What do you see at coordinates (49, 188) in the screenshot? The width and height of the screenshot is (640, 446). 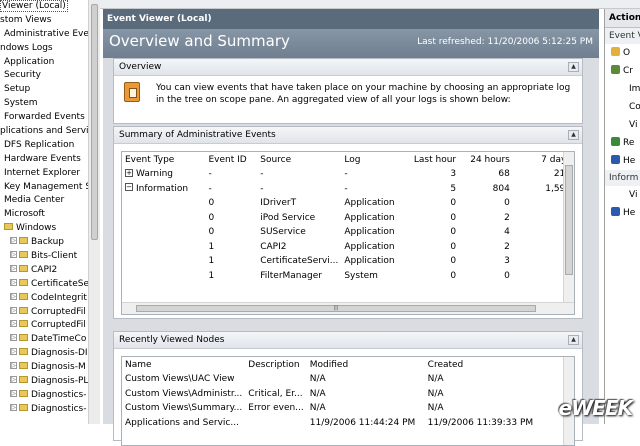 I see `tree-item: Key Management Se` at bounding box center [49, 188].